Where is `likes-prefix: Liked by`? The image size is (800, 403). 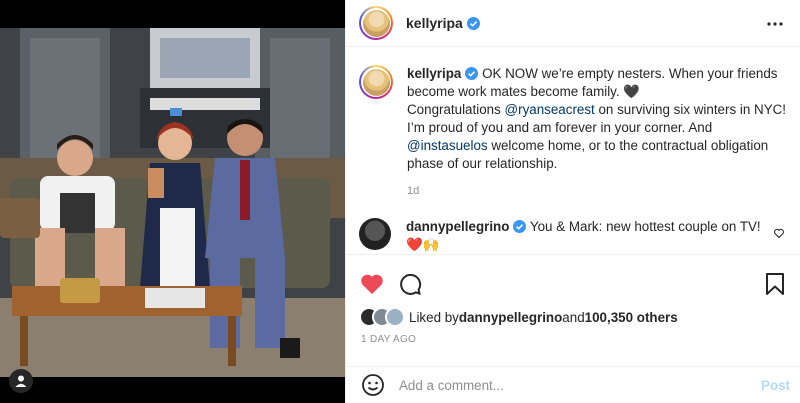
likes-prefix: Liked by is located at coordinates (434, 317).